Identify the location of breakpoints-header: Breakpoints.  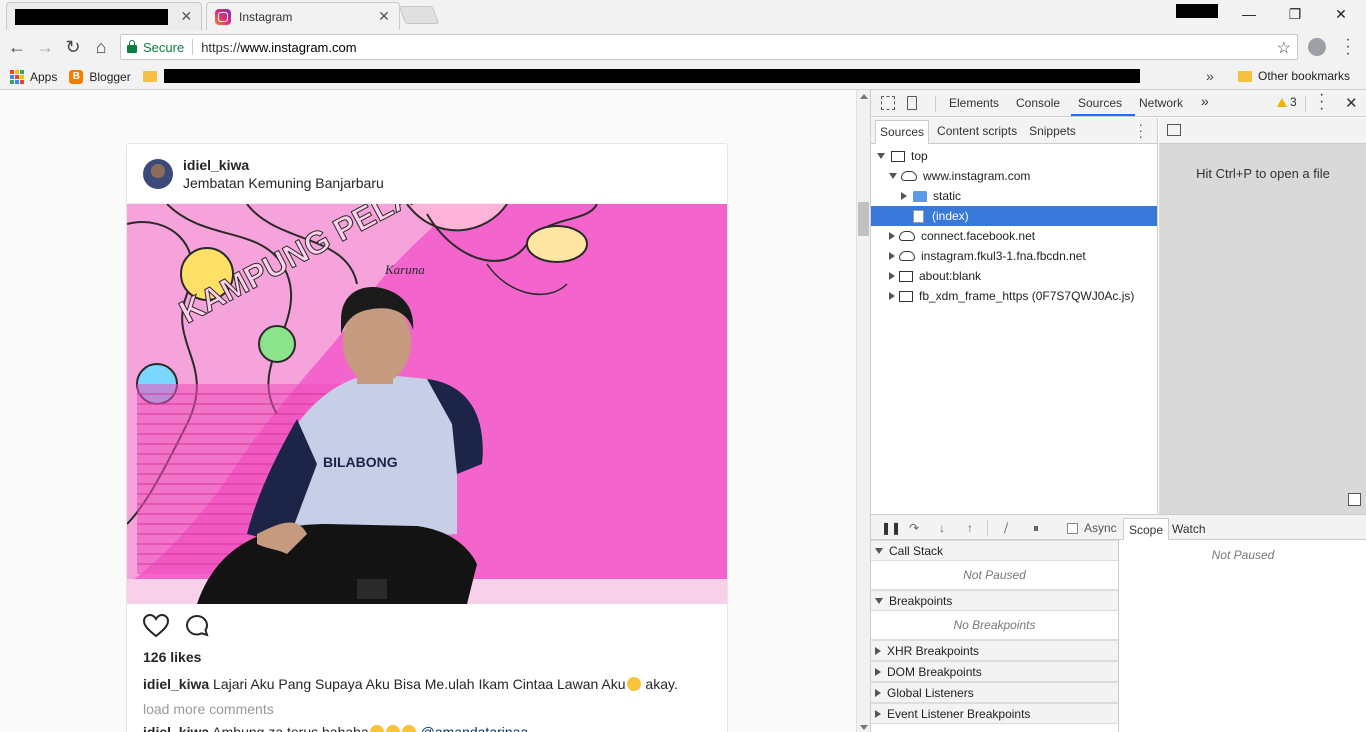
(994, 600).